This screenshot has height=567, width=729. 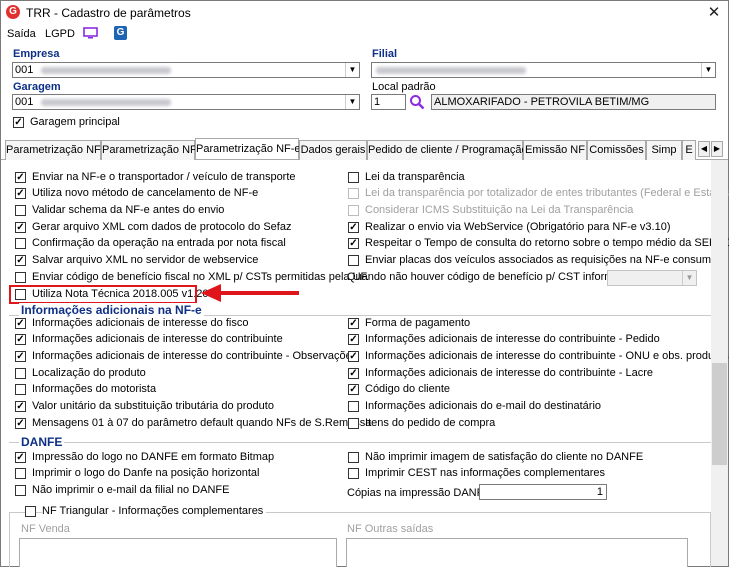 What do you see at coordinates (37, 87) in the screenshot?
I see `garagem-label: Garagem` at bounding box center [37, 87].